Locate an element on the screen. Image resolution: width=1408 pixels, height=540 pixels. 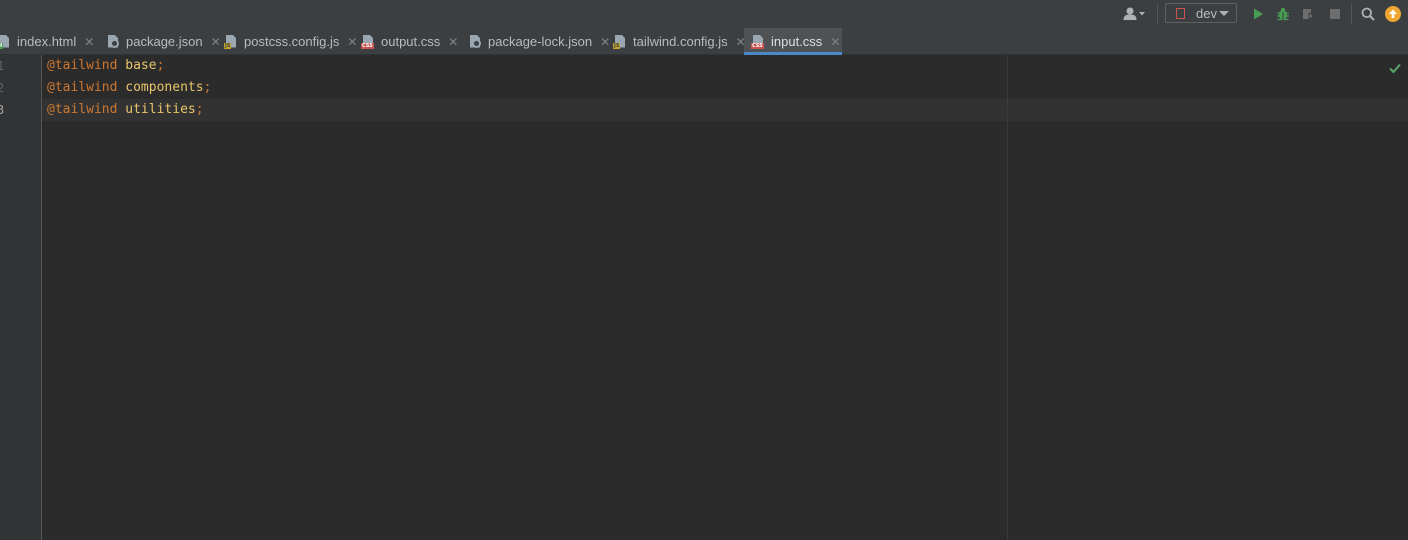
tab-output-css: CSS output.css ✕ is located at coordinates (406, 41).